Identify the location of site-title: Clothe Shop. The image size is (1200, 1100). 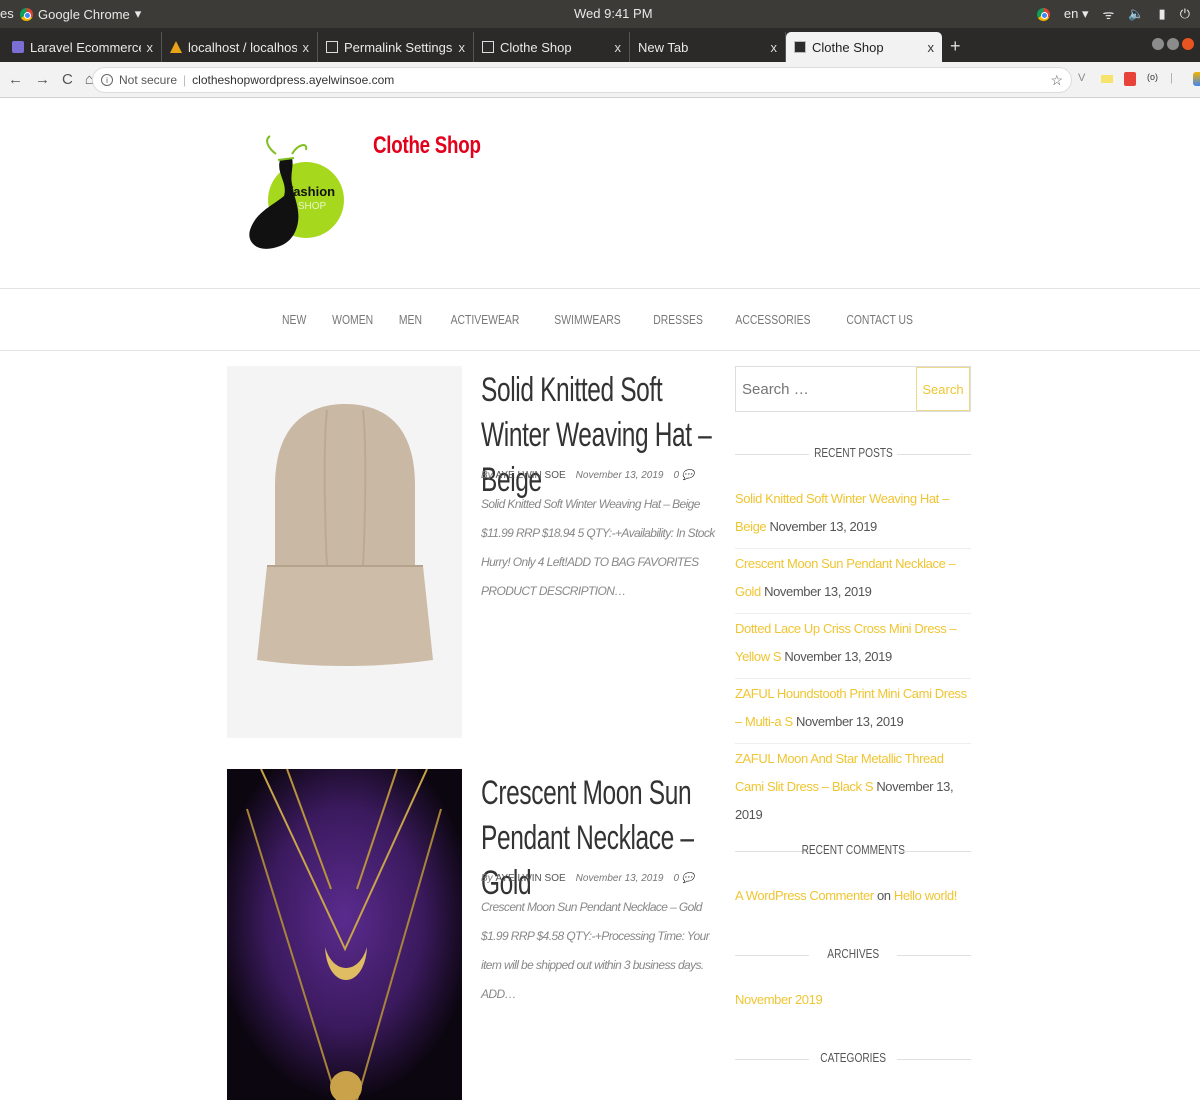
(427, 146).